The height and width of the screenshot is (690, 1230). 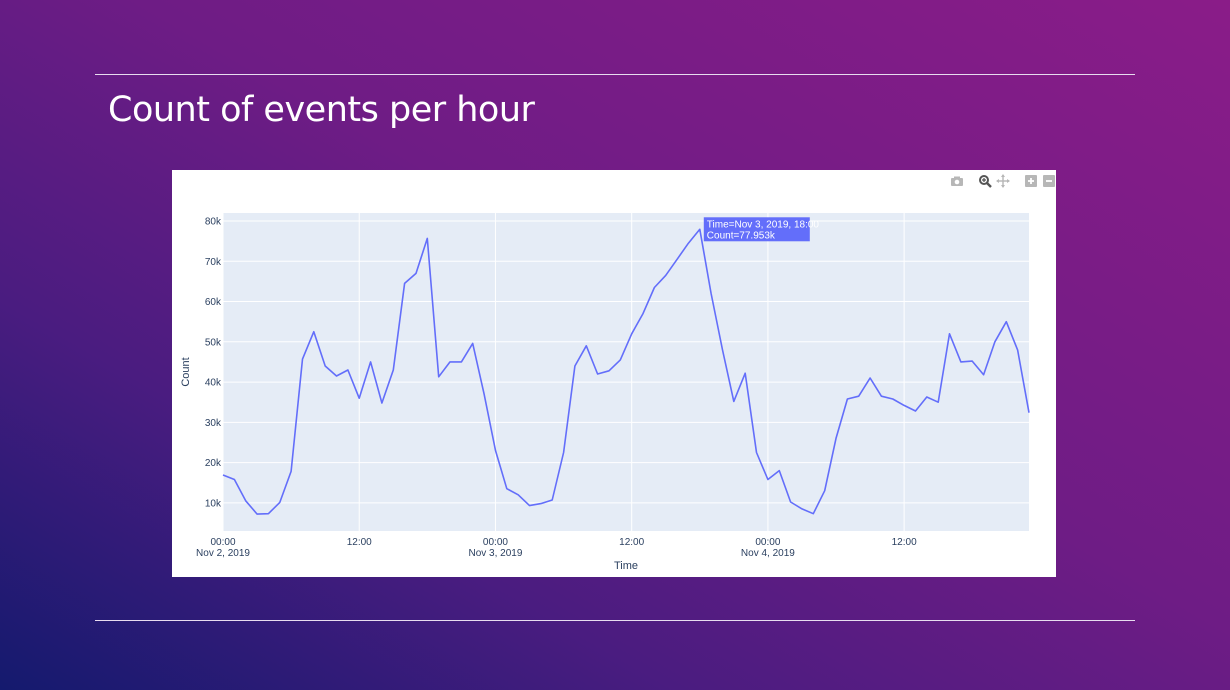 I want to click on pan-icon, so click(x=1003, y=181).